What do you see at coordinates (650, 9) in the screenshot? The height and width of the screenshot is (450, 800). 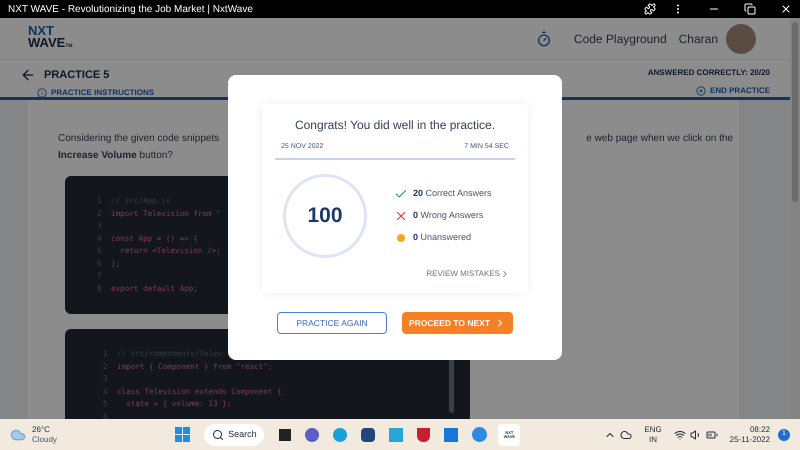 I see `extensions-icon` at bounding box center [650, 9].